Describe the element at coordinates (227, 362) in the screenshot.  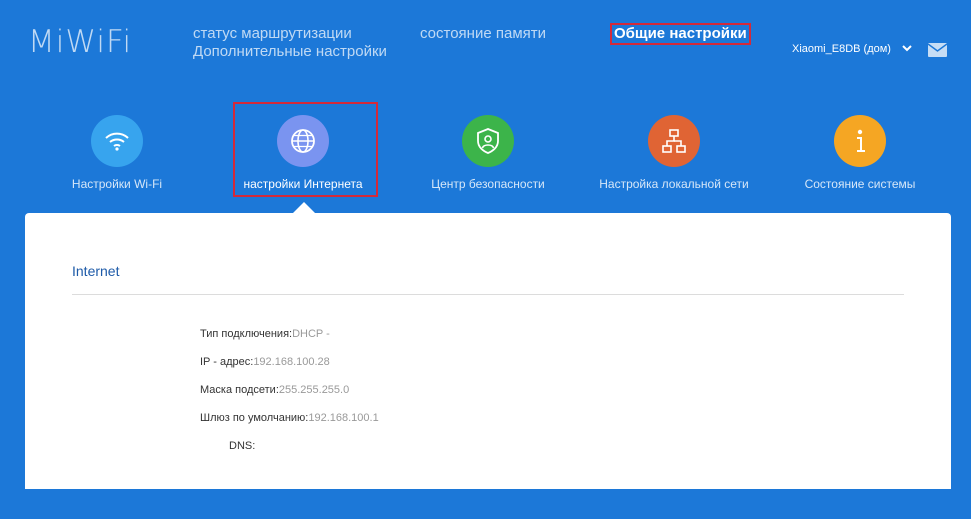
I see `ip-address-label: IP - адрес:` at that location.